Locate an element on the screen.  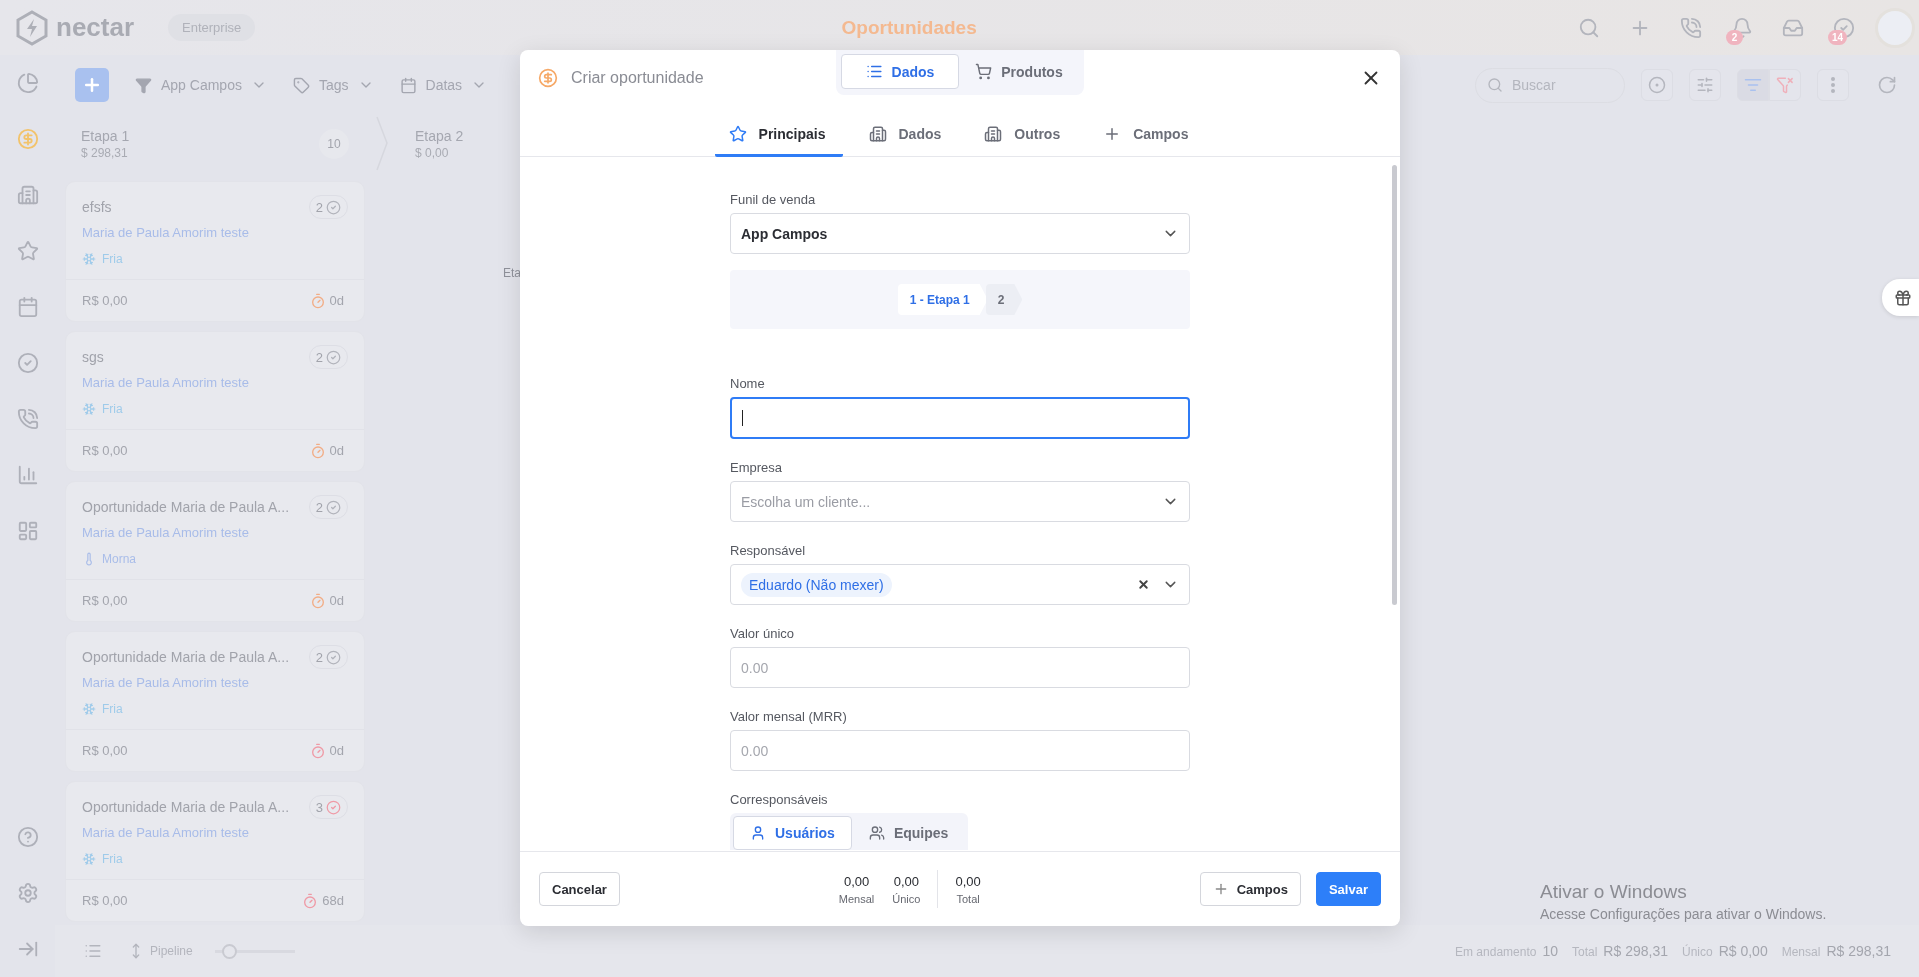
deal-age: 68d is located at coordinates (333, 900).